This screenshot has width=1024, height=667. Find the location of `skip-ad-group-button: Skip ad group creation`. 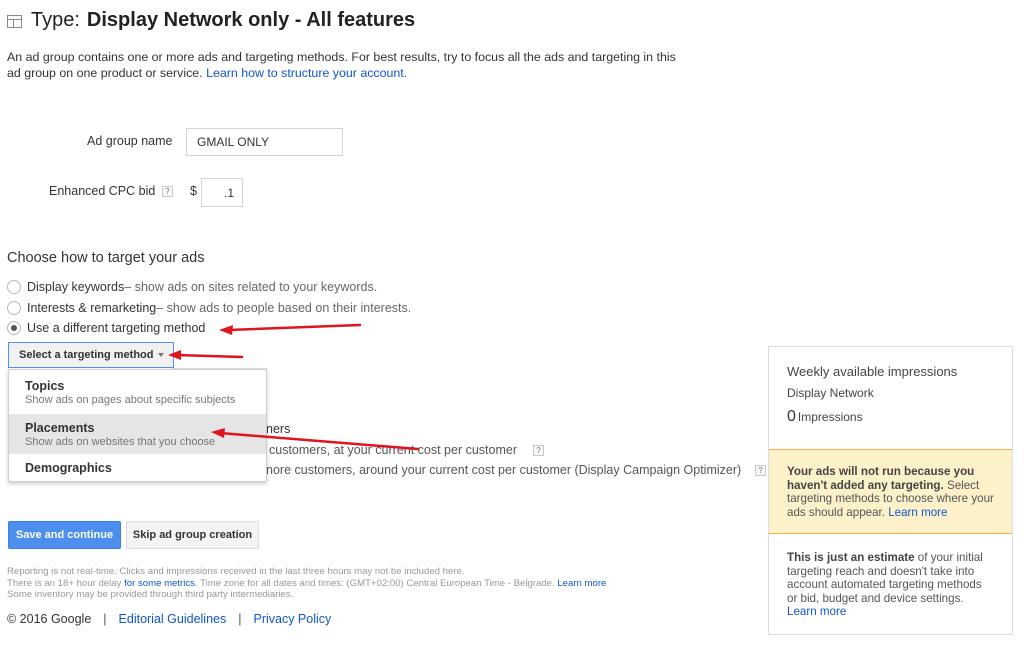

skip-ad-group-button: Skip ad group creation is located at coordinates (192, 535).